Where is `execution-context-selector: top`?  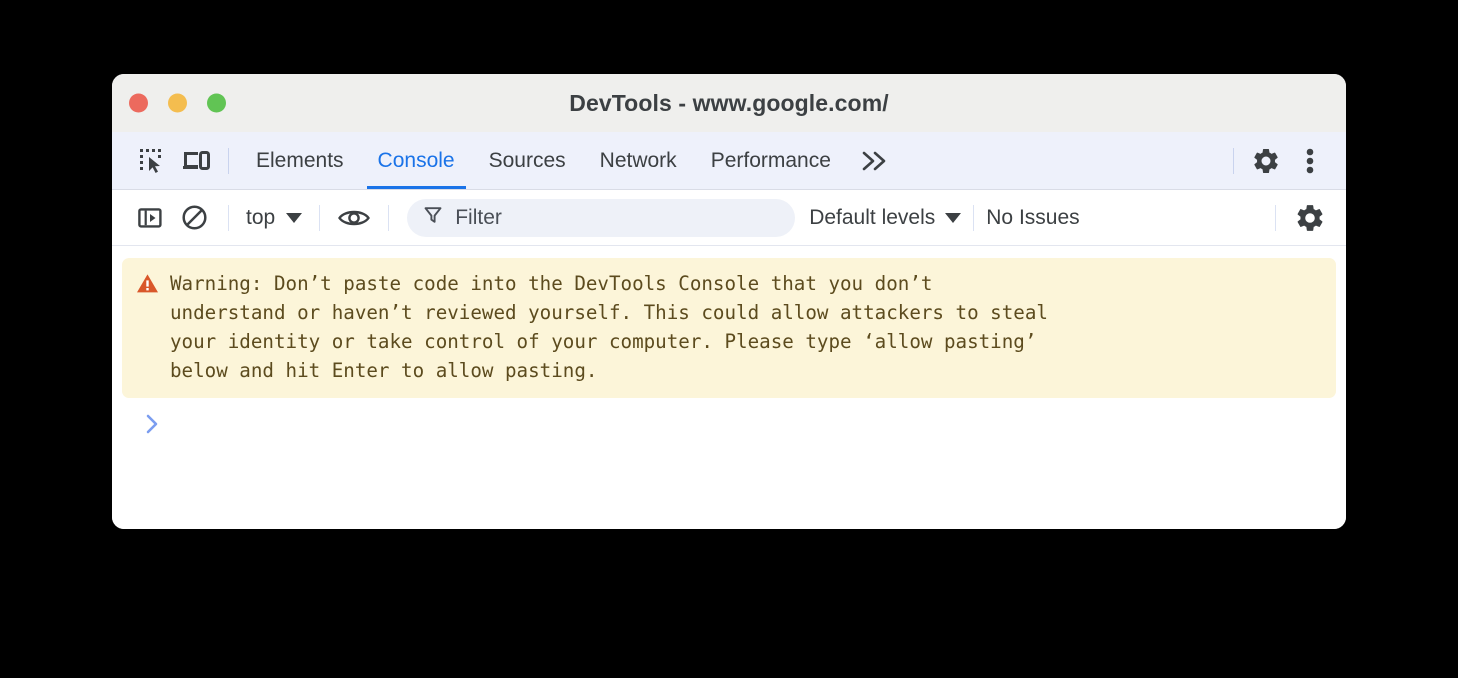 execution-context-selector: top is located at coordinates (274, 218).